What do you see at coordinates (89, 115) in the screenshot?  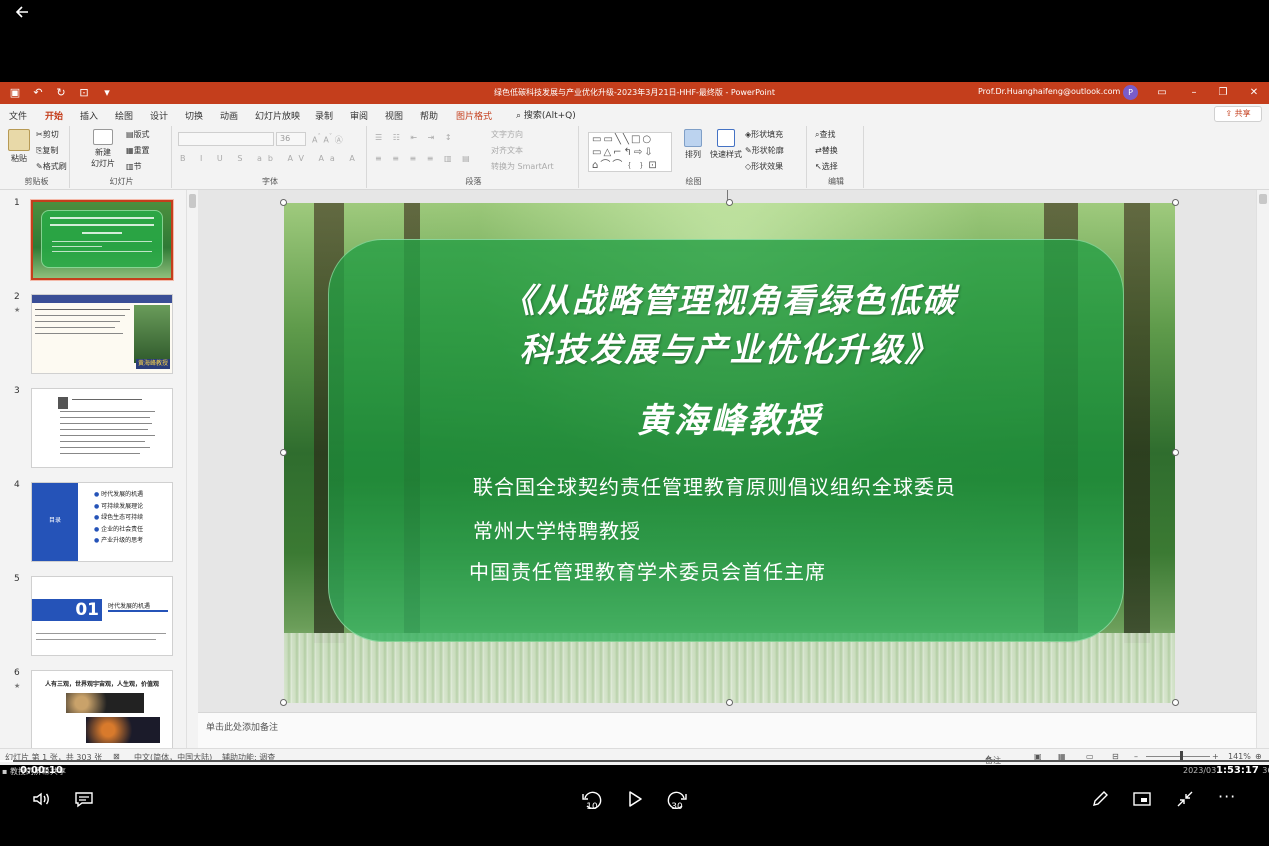 I see `tab-insert: 插入` at bounding box center [89, 115].